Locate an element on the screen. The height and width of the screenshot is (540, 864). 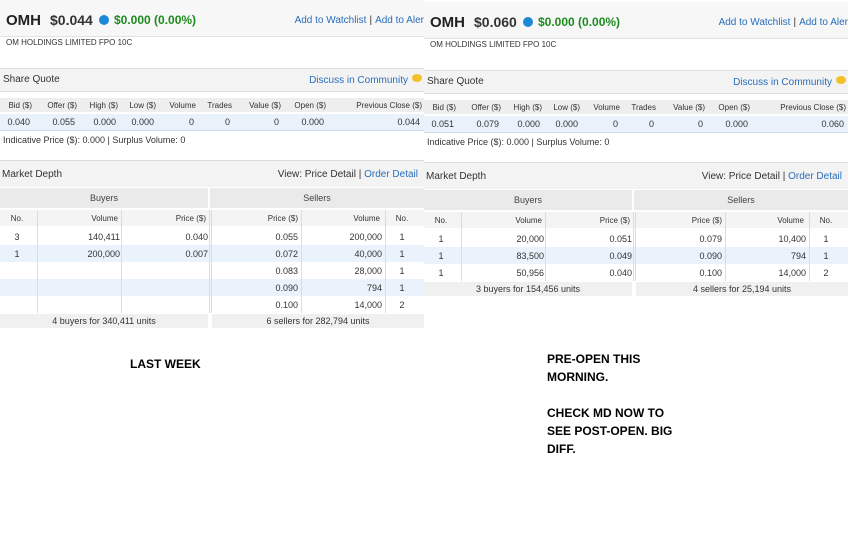
share-quote-title: Share Quote is located at coordinates (455, 81).